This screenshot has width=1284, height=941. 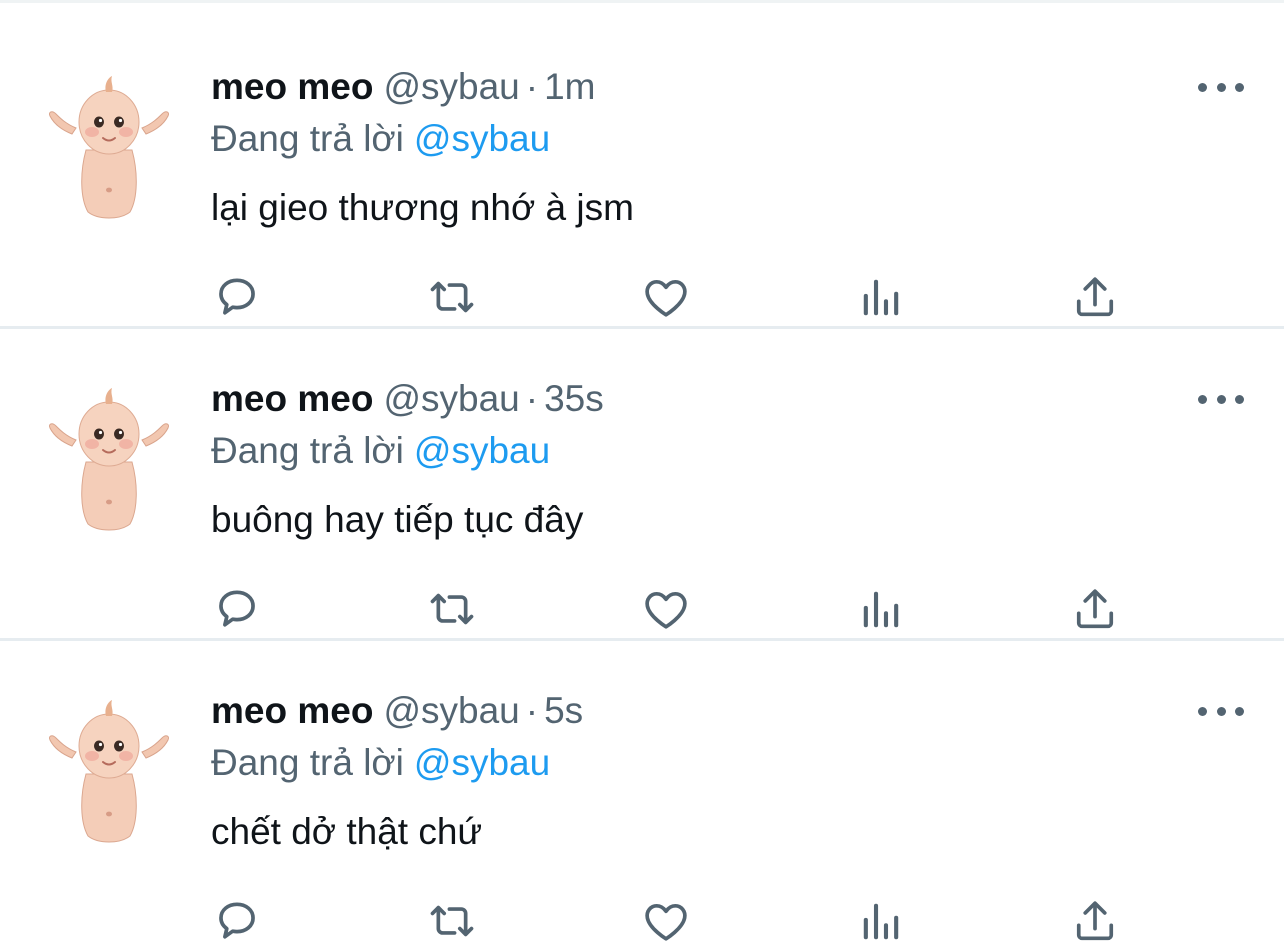 What do you see at coordinates (397, 519) in the screenshot?
I see `tweet-text: buông hay tiếp tục đây` at bounding box center [397, 519].